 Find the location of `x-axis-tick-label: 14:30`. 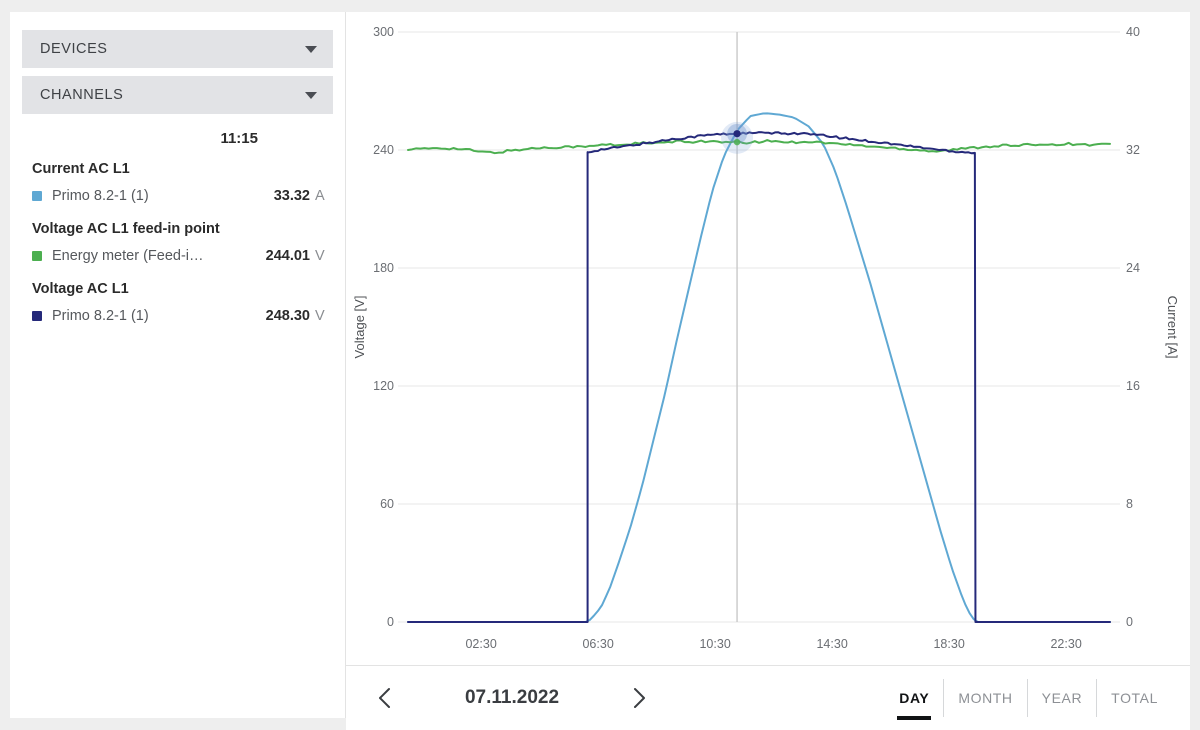

x-axis-tick-label: 14:30 is located at coordinates (831, 644).